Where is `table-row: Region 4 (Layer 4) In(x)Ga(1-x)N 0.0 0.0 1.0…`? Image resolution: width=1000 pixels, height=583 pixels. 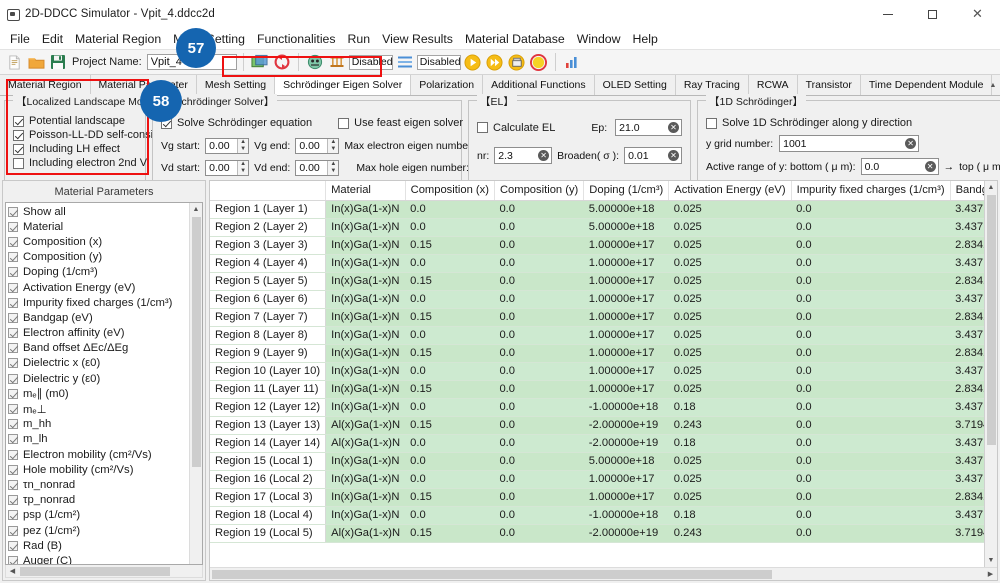
table-row: Region 4 (Layer 4) In(x)Ga(1-x)N 0.0 0.0 1.0… is located at coordinates (597, 263).